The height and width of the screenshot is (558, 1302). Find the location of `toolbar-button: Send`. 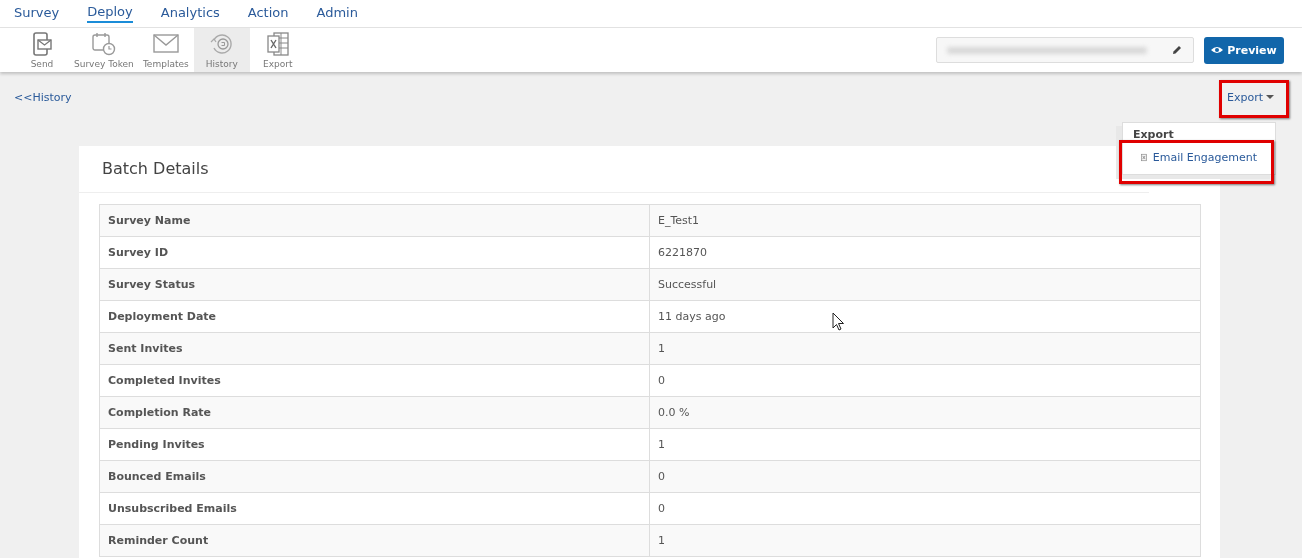

toolbar-button: Send is located at coordinates (42, 50).